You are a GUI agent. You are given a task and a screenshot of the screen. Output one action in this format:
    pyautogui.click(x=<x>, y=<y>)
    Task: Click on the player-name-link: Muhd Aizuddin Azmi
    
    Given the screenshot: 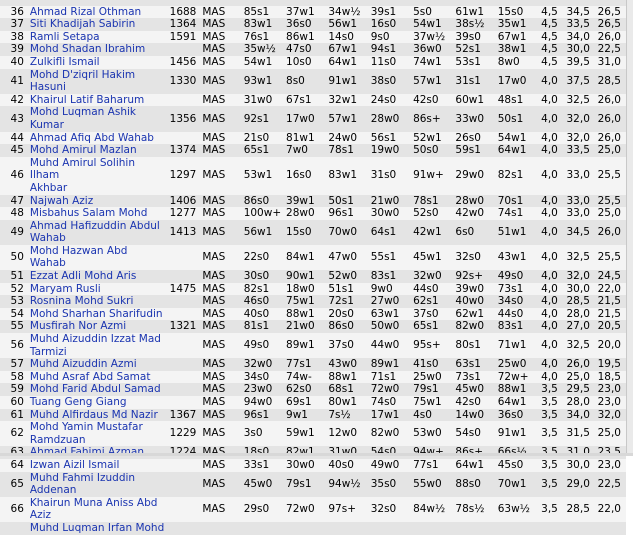 What is the action you would take?
    pyautogui.click(x=83, y=364)
    